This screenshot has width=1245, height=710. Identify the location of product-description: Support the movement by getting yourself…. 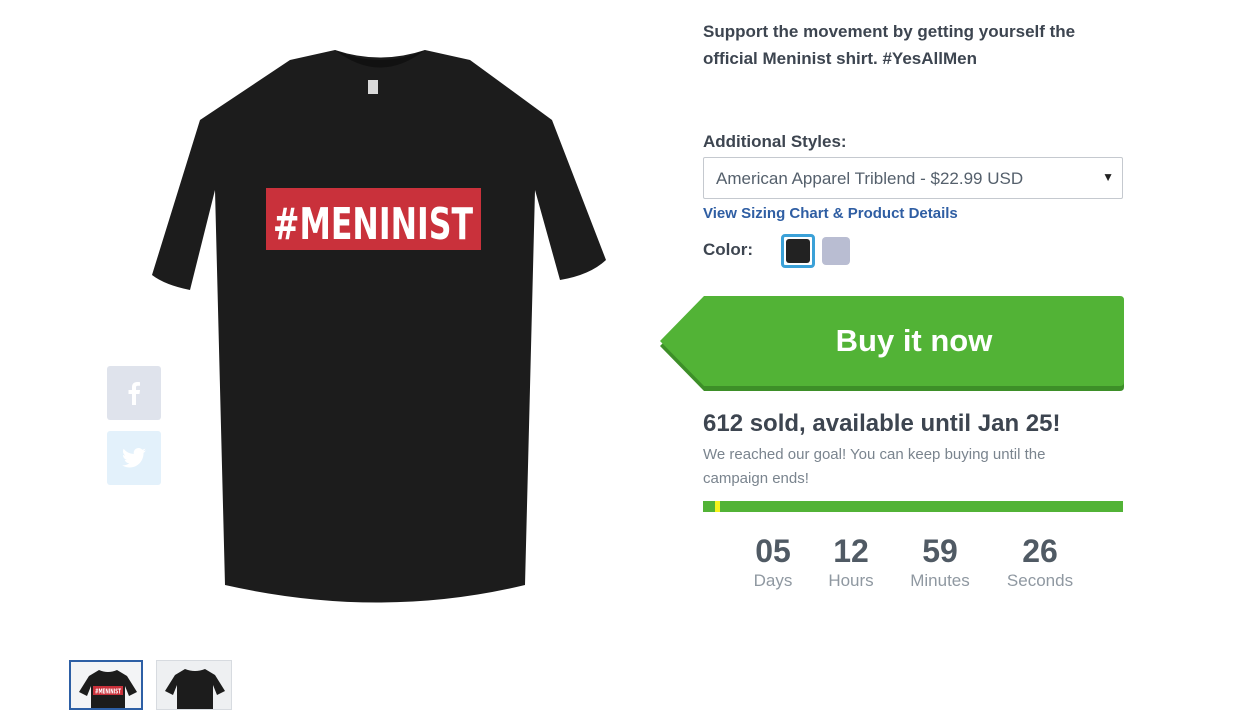
(889, 45).